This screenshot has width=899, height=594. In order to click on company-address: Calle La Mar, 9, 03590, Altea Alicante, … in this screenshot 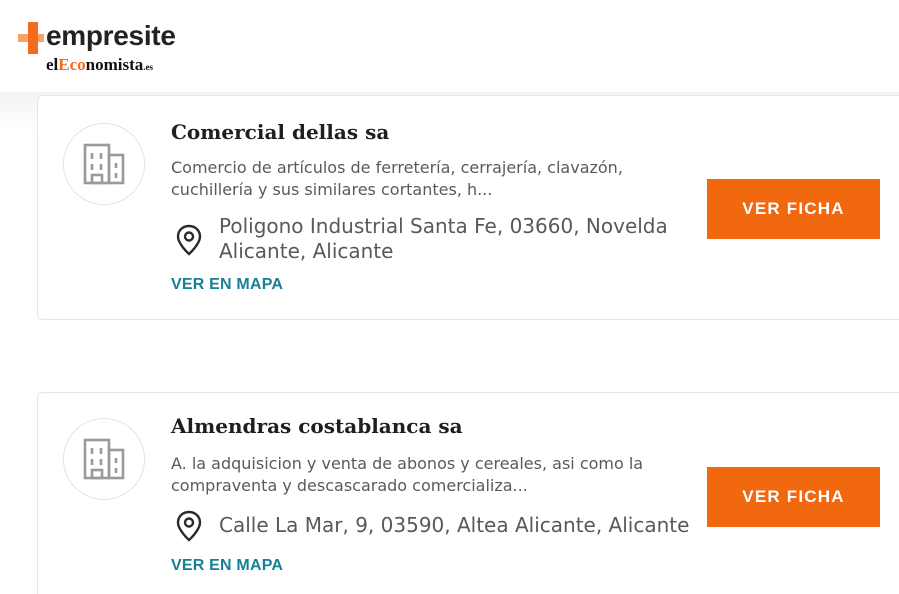, I will do `click(454, 525)`.